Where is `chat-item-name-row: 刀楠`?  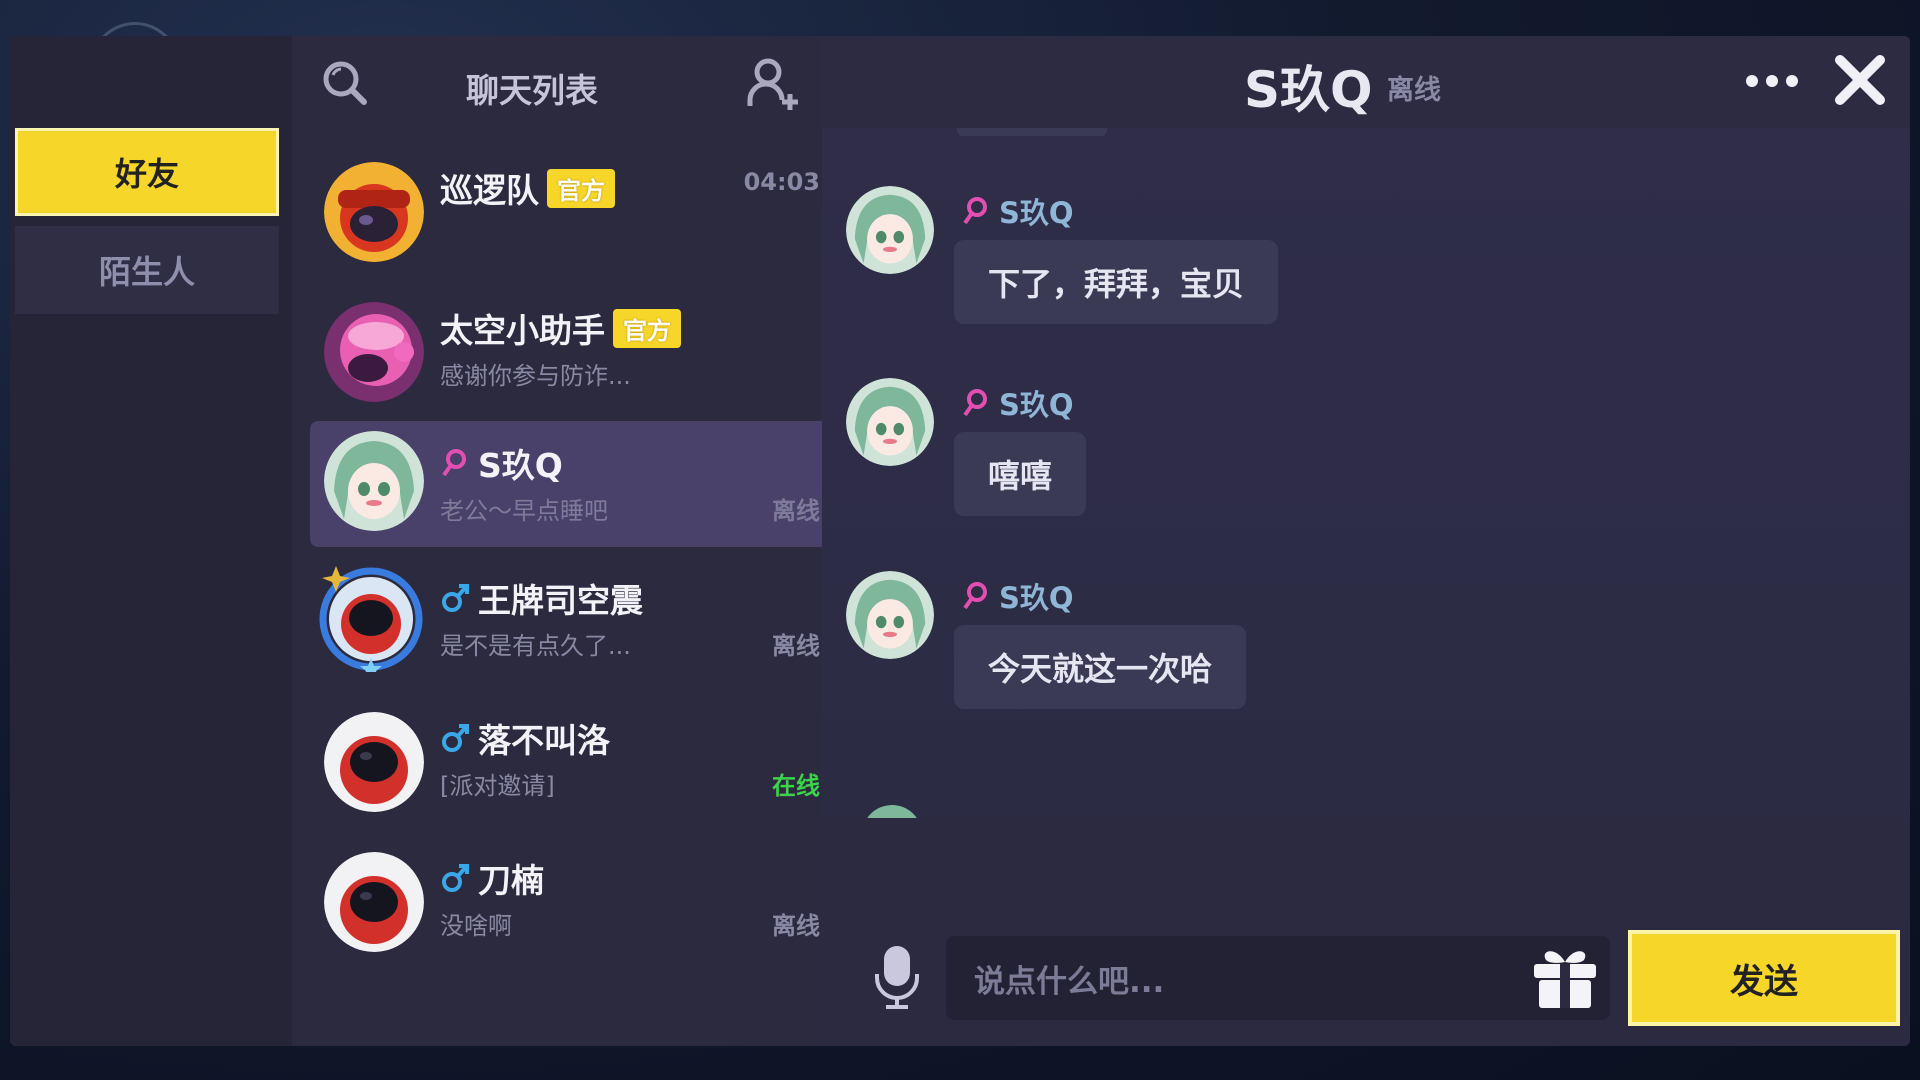 chat-item-name-row: 刀楠 is located at coordinates (492, 878).